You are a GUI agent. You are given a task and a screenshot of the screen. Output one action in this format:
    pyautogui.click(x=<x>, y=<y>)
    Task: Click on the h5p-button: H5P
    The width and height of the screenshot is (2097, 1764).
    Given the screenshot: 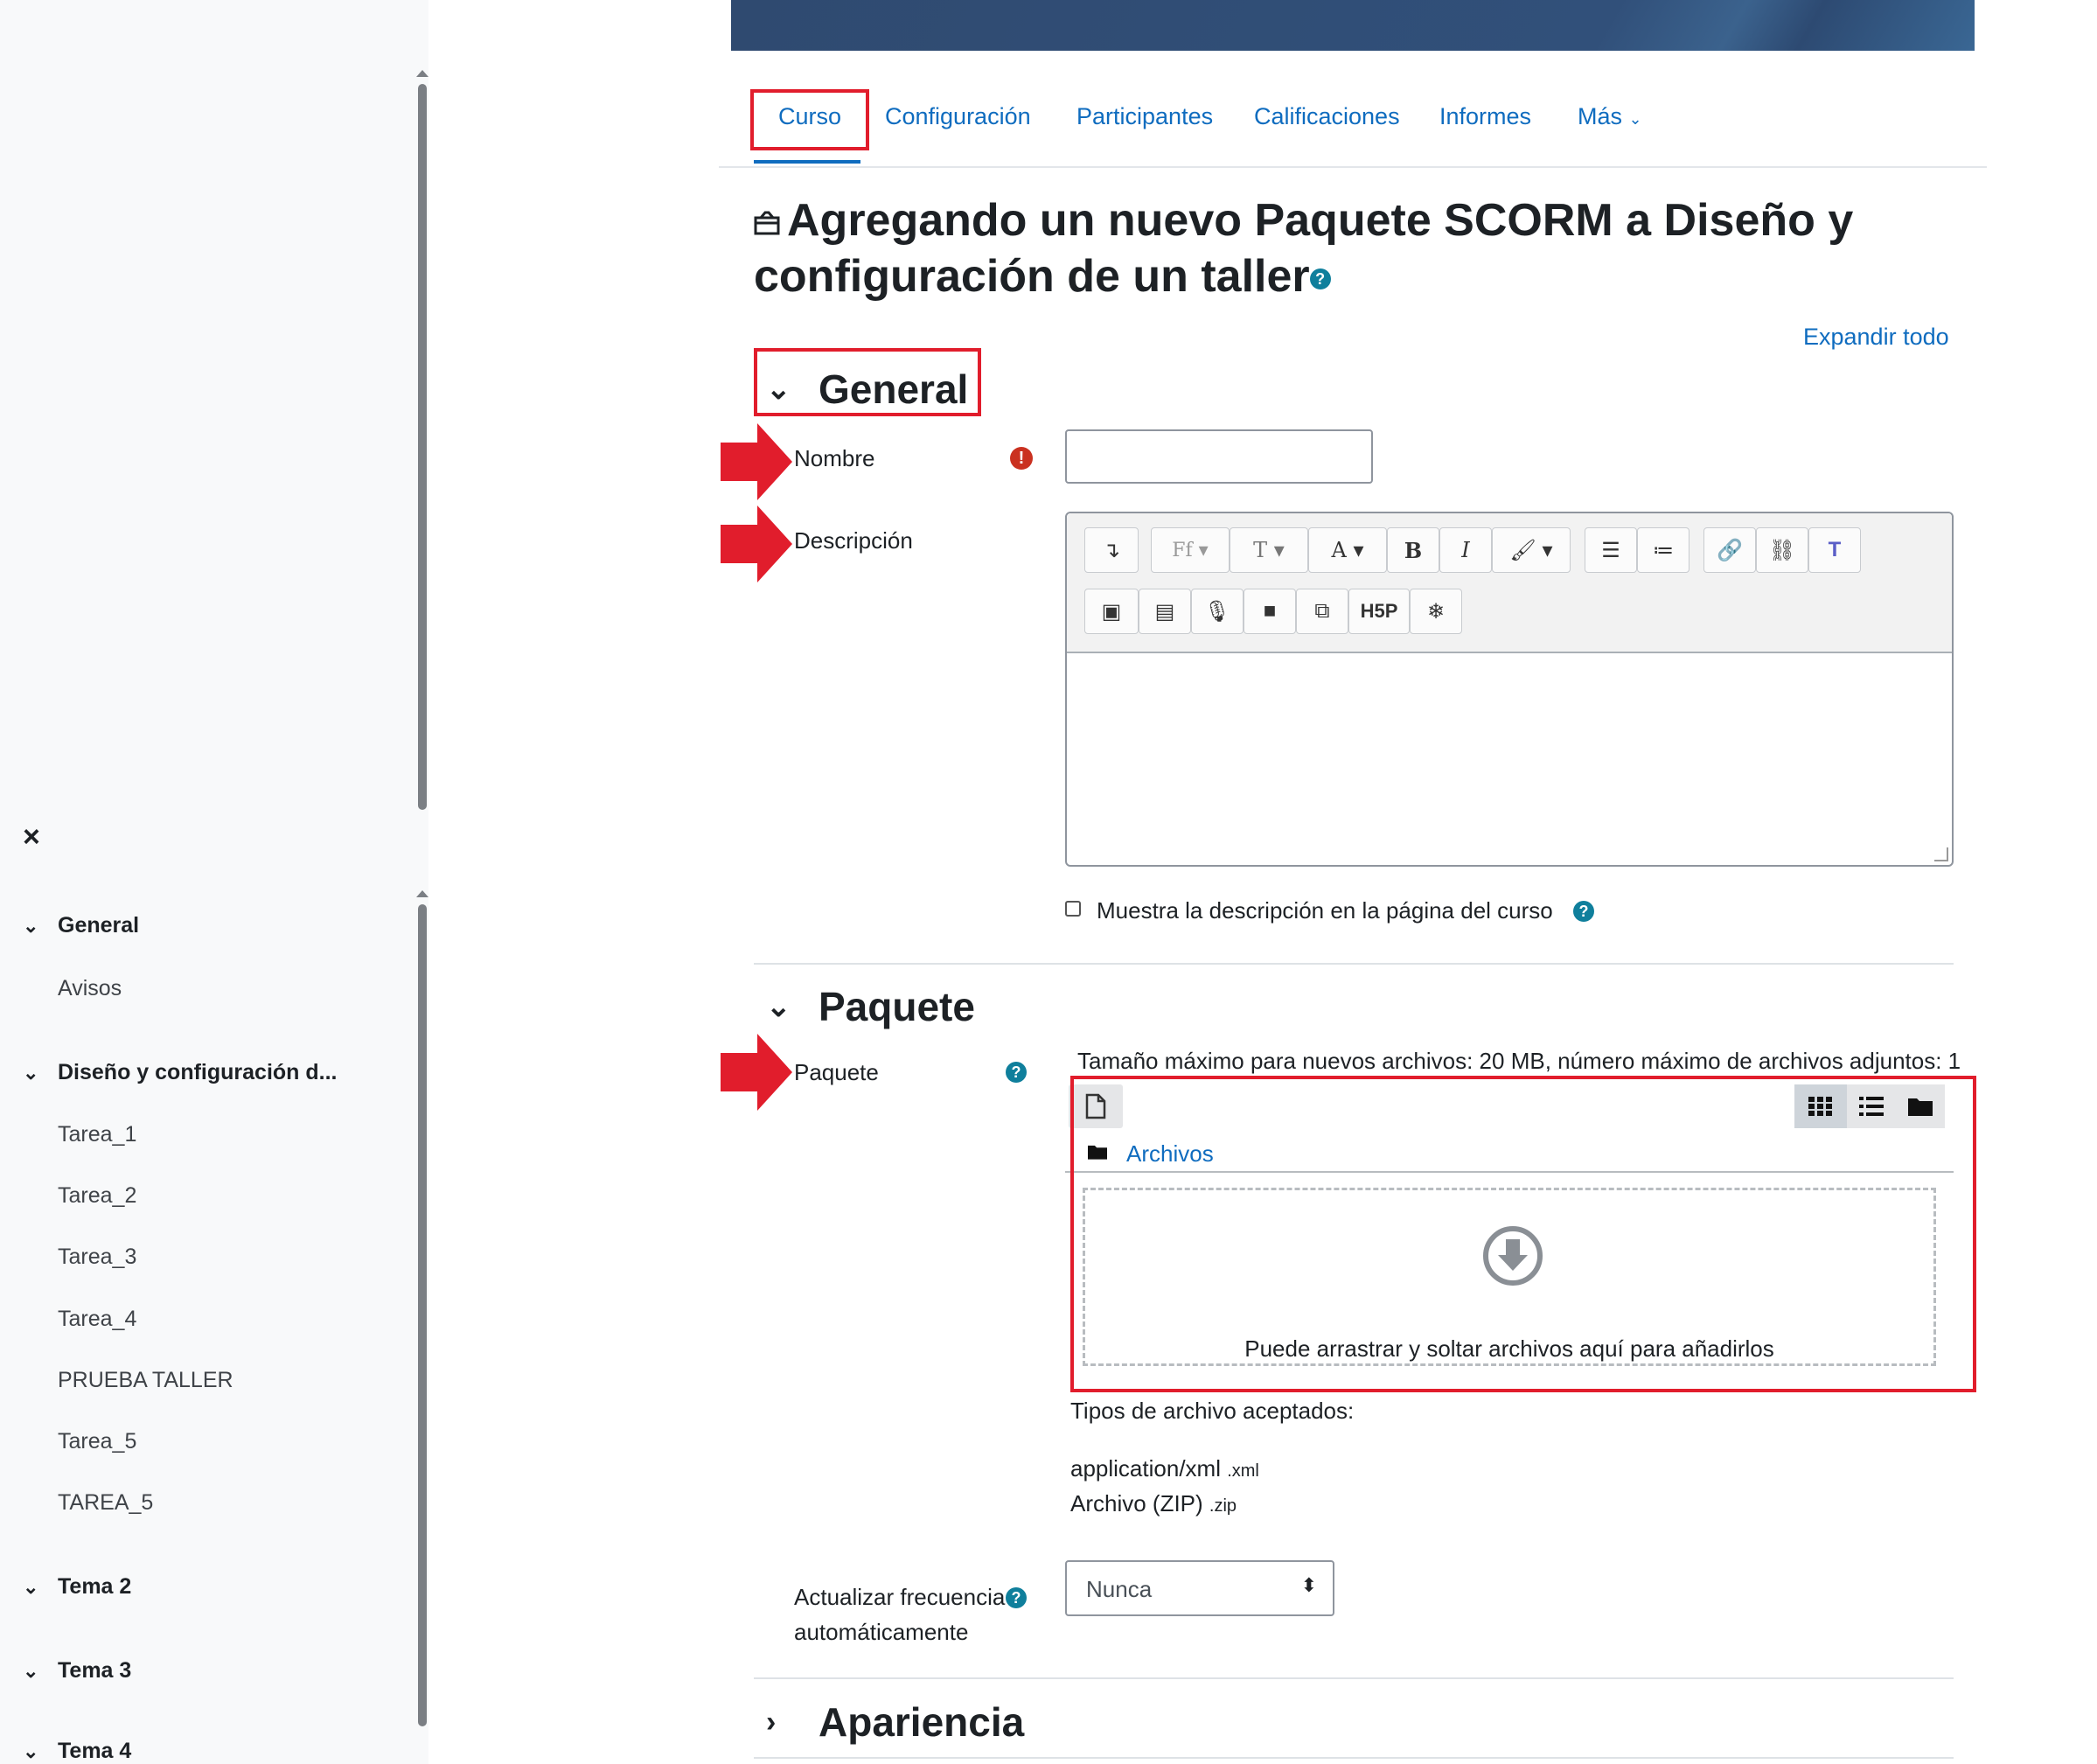 What is the action you would take?
    pyautogui.click(x=1379, y=611)
    